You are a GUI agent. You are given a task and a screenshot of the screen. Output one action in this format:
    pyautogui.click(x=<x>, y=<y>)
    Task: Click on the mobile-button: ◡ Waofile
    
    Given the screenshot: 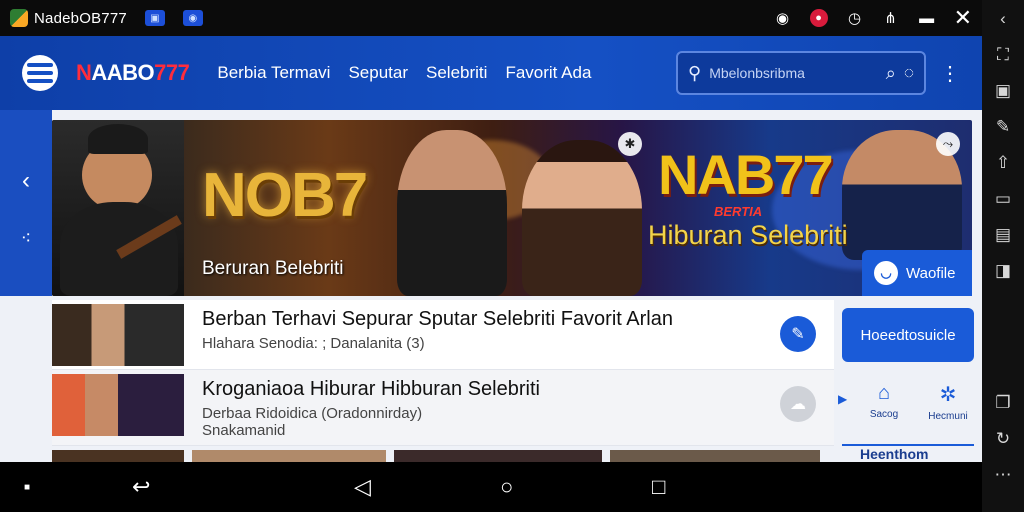 What is the action you would take?
    pyautogui.click(x=917, y=273)
    